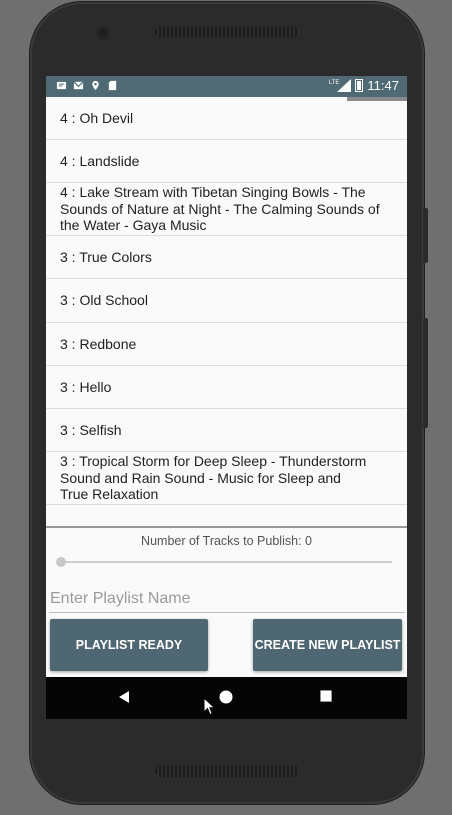 Image resolution: width=452 pixels, height=815 pixels. Describe the element at coordinates (226, 562) in the screenshot. I see `publish-slider-track` at that location.